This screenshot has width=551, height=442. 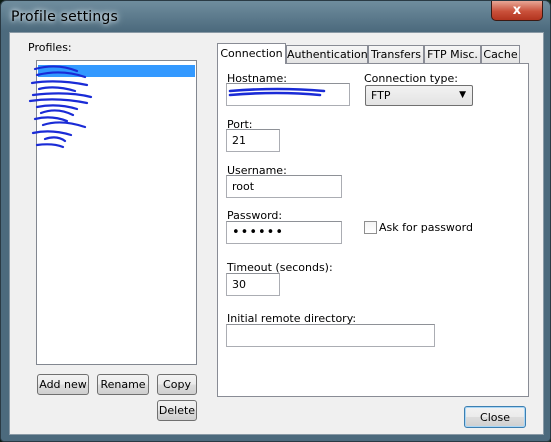 I want to click on username-input, so click(x=284, y=186).